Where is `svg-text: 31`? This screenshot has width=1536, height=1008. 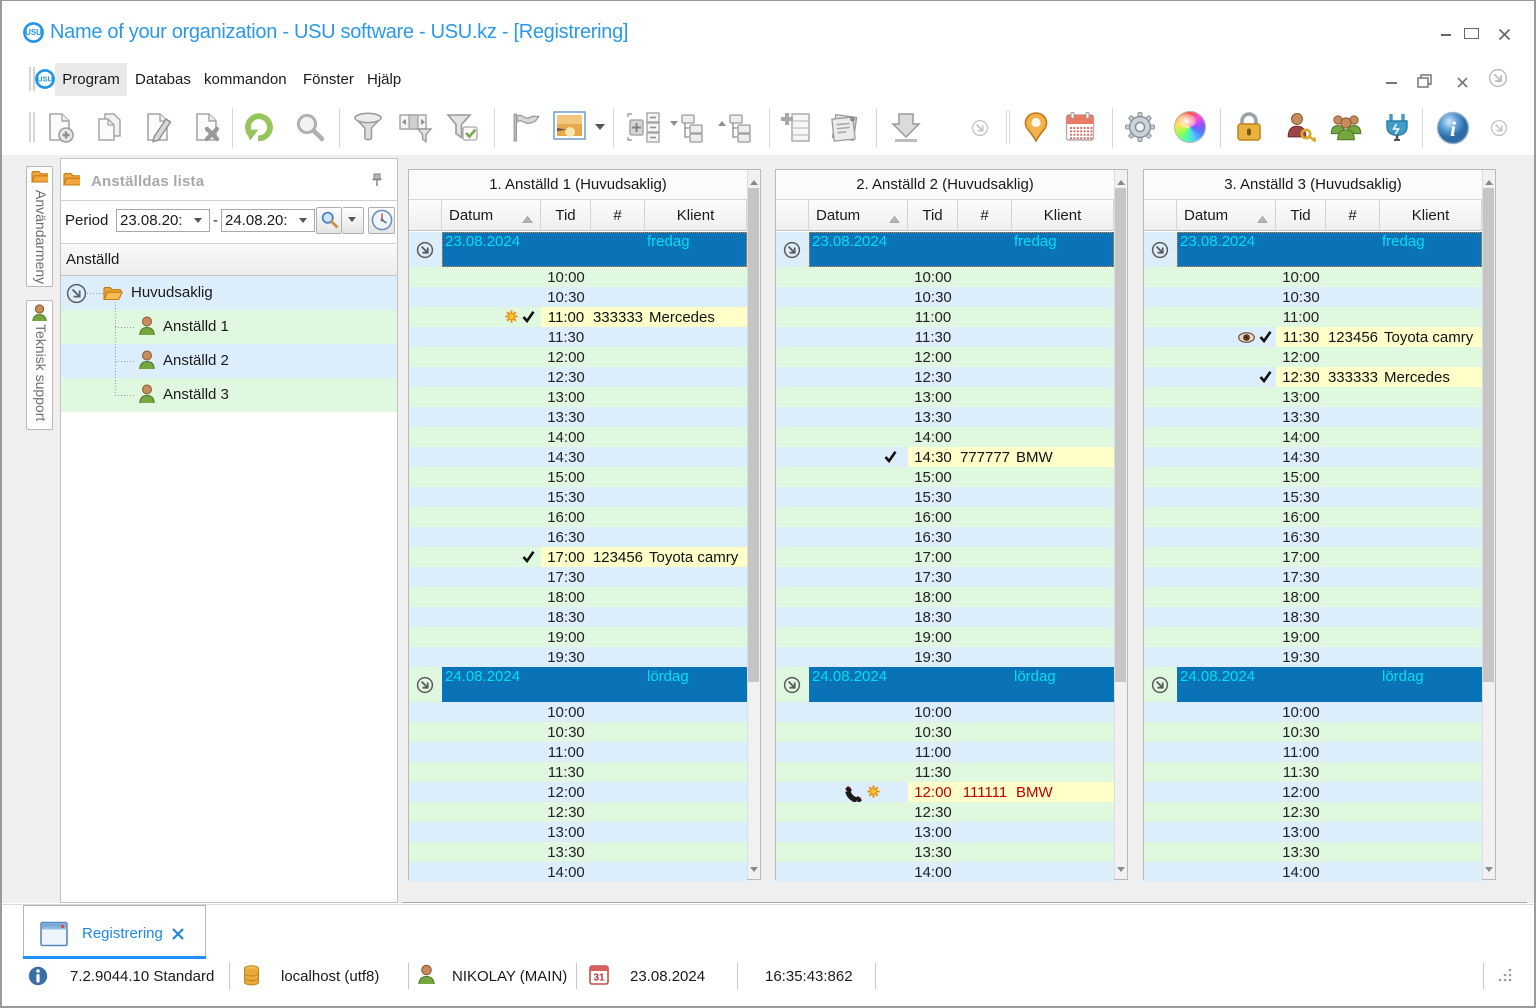 svg-text: 31 is located at coordinates (599, 978).